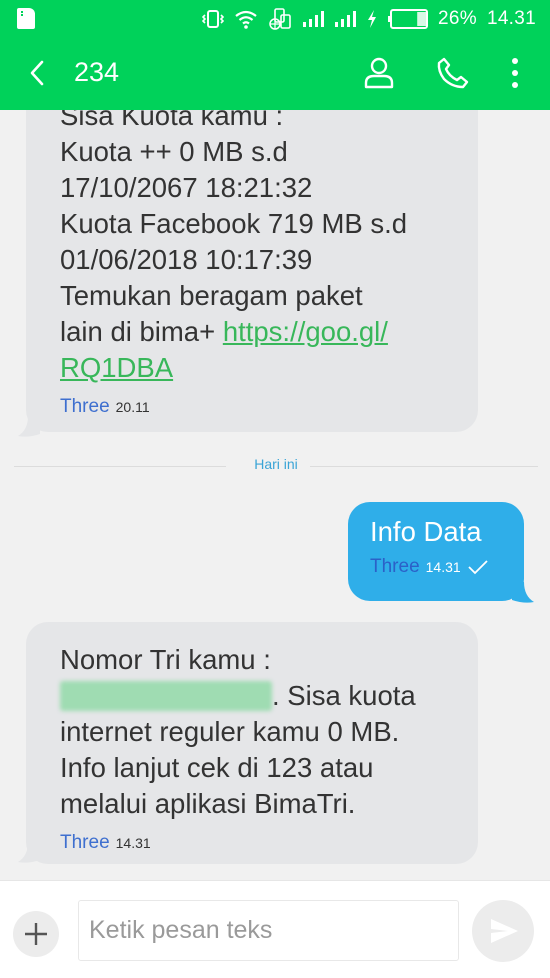 The height and width of the screenshot is (978, 550). What do you see at coordinates (26, 18) in the screenshot?
I see `sd-card-icon` at bounding box center [26, 18].